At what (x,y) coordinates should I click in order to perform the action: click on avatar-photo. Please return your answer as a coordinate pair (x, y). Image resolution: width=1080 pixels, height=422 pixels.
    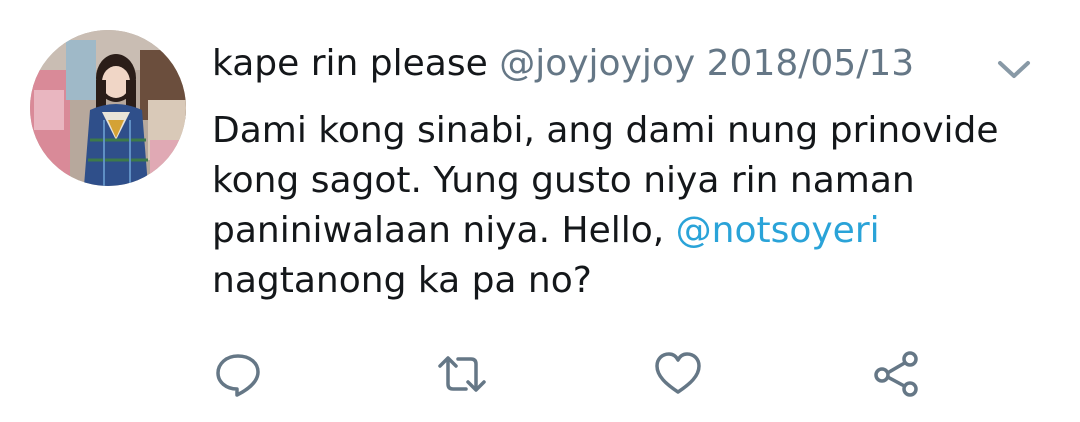
    Looking at the image, I should click on (108, 108).